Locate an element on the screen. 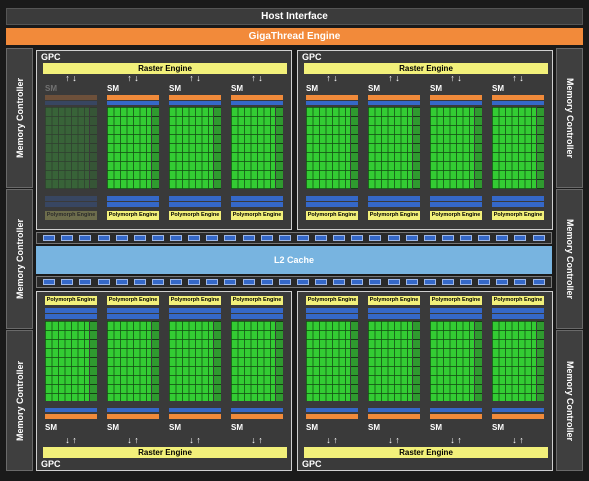  raster-engine: Raster Engine is located at coordinates (165, 452).